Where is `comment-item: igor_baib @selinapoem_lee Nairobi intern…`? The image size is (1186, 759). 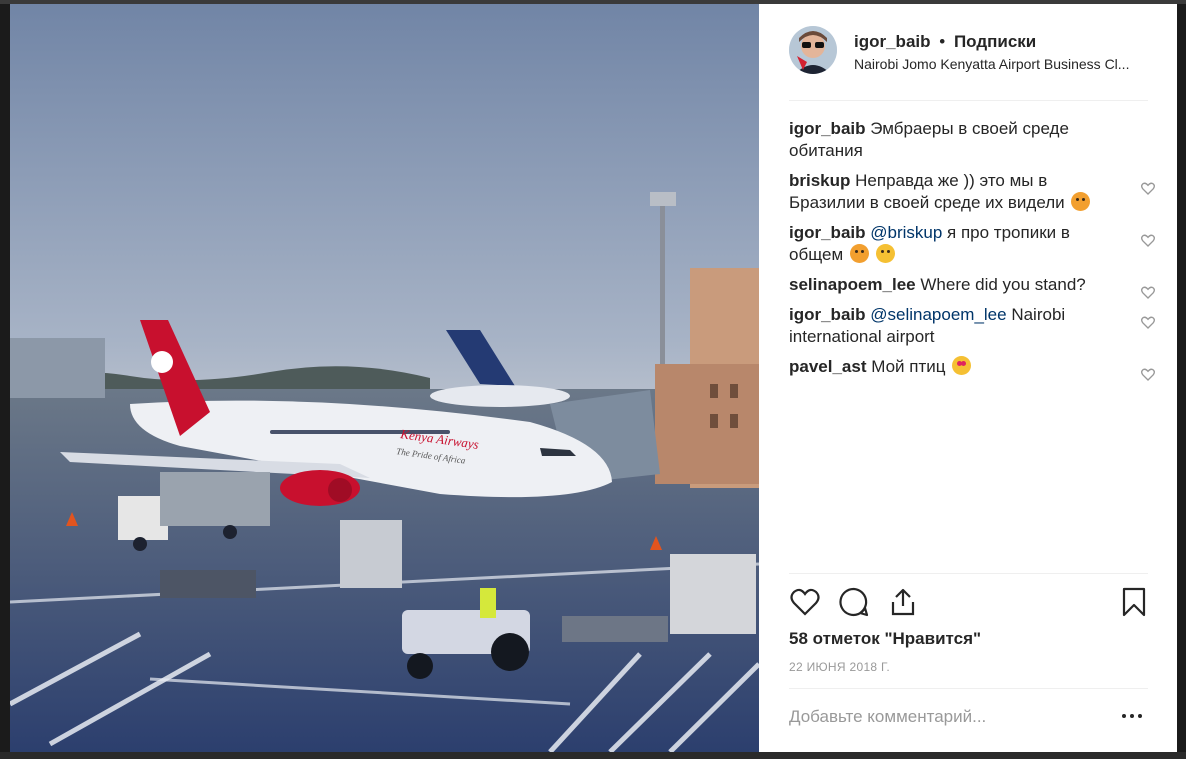
comment-item: igor_baib @selinapoem_lee Nairobi intern… is located at coordinates (972, 326).